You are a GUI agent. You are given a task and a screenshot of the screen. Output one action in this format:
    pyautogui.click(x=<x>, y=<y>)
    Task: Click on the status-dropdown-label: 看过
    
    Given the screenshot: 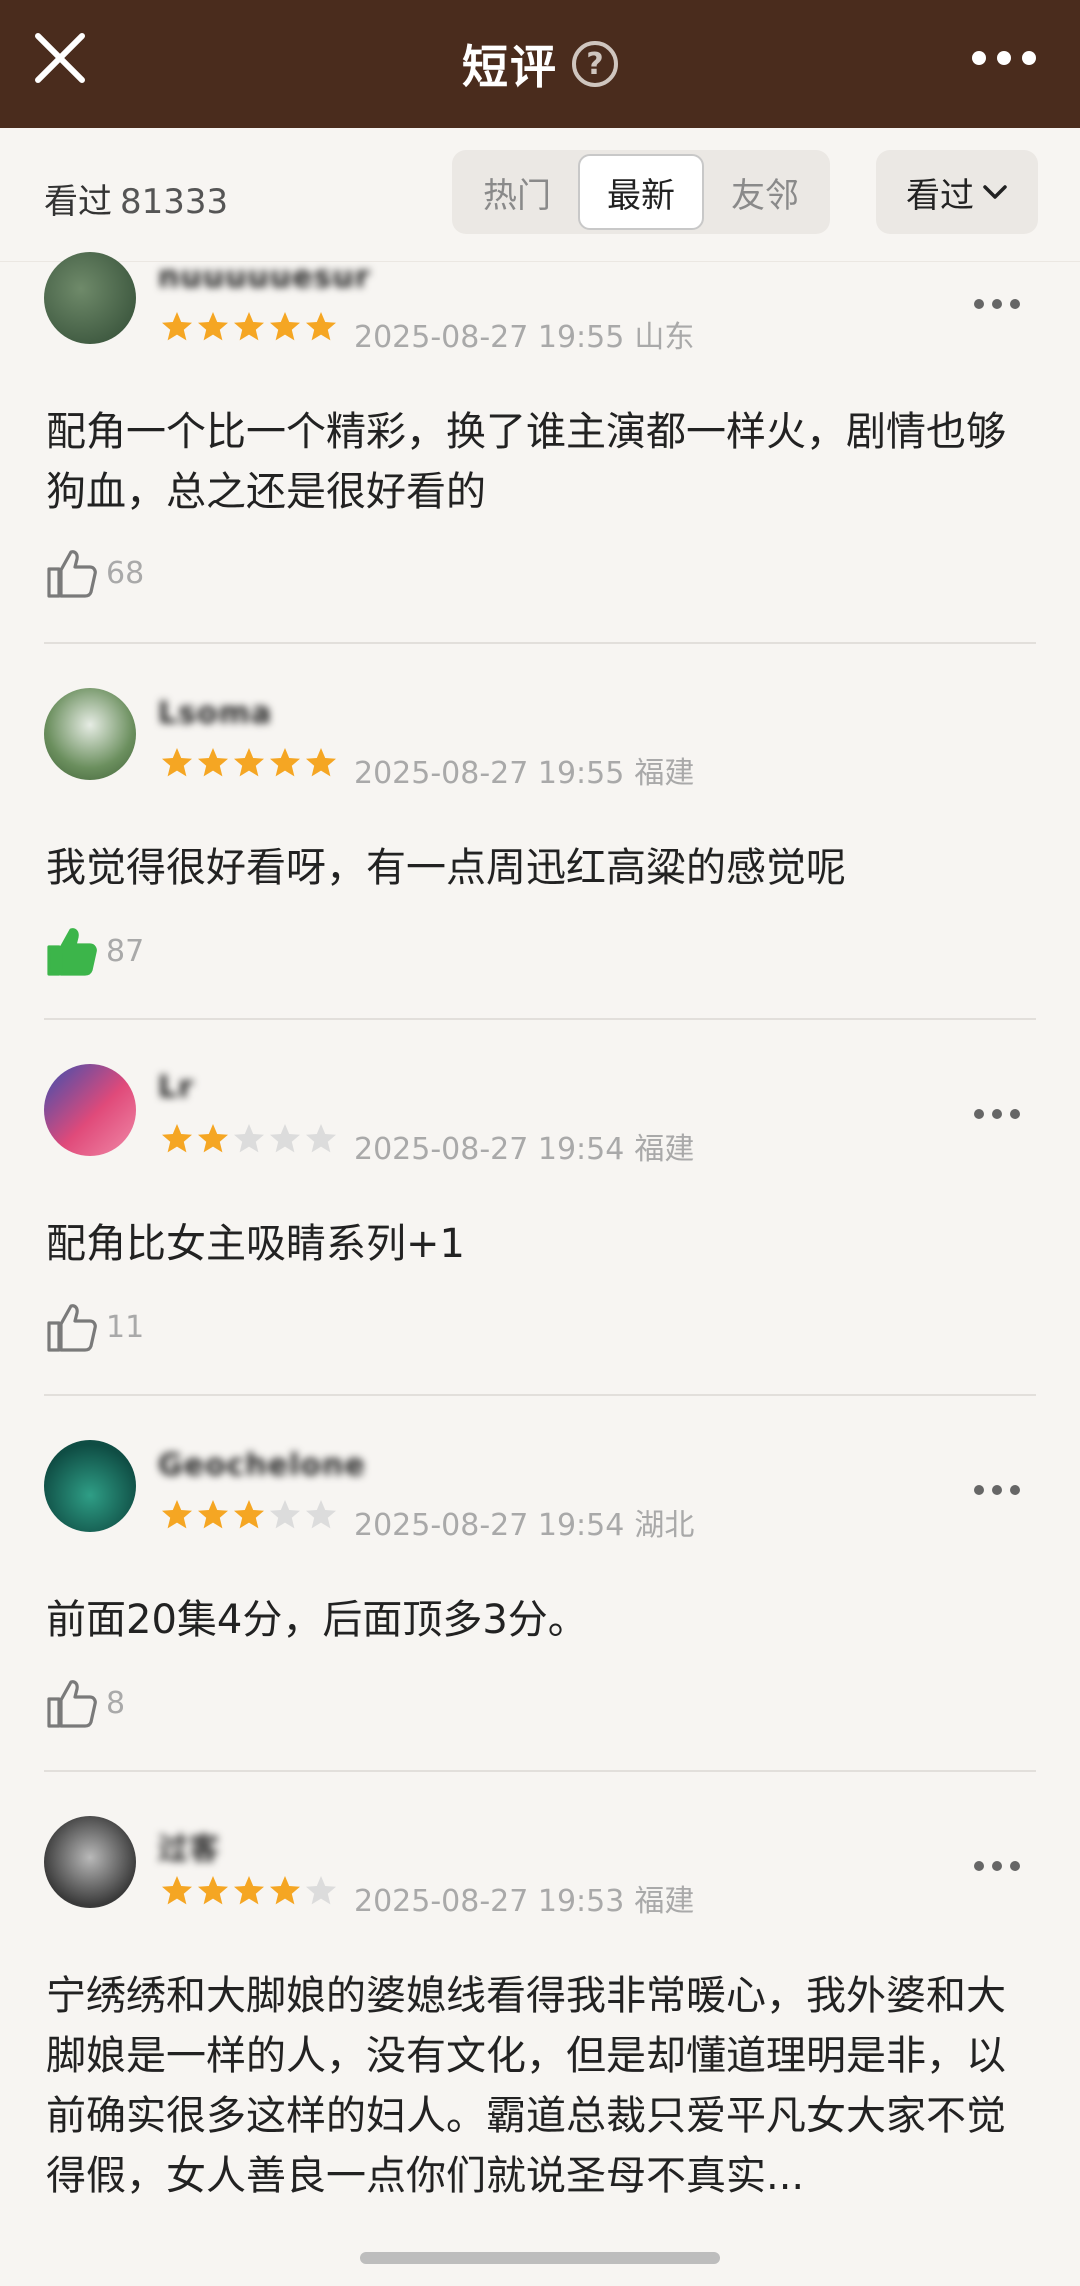 What is the action you would take?
    pyautogui.click(x=940, y=195)
    